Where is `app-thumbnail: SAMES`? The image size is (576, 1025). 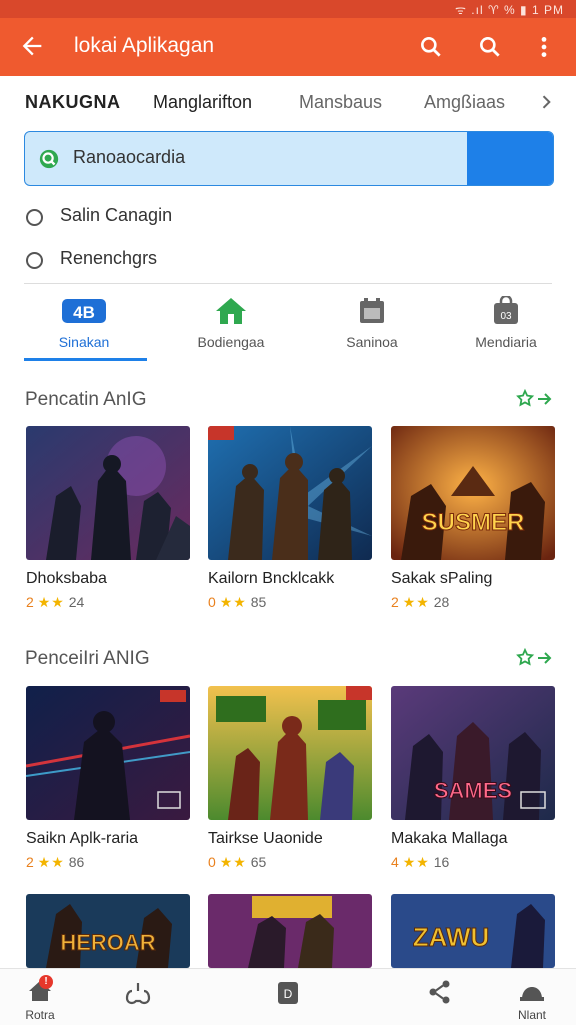
app-thumbnail: SAMES is located at coordinates (473, 753).